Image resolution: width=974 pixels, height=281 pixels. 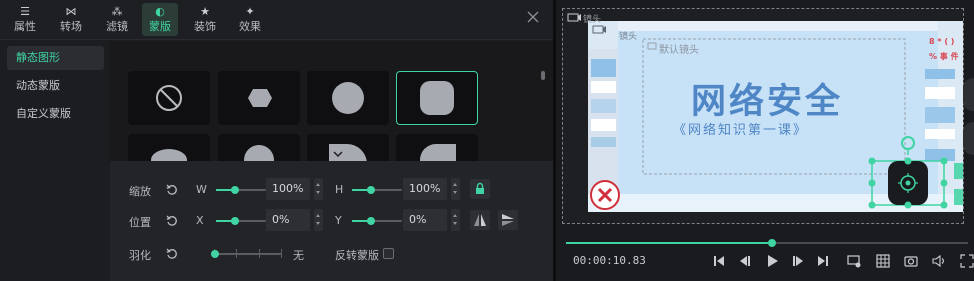 What do you see at coordinates (55, 161) in the screenshot?
I see `mask-category-sidebar: 静态图形 动态蒙版 自定义蒙版` at bounding box center [55, 161].